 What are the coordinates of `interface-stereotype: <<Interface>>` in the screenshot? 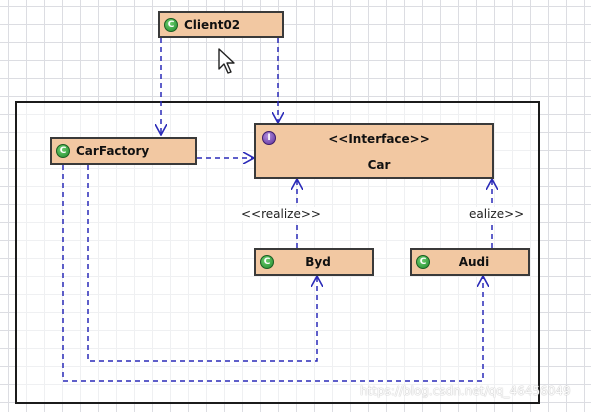 It's located at (379, 139).